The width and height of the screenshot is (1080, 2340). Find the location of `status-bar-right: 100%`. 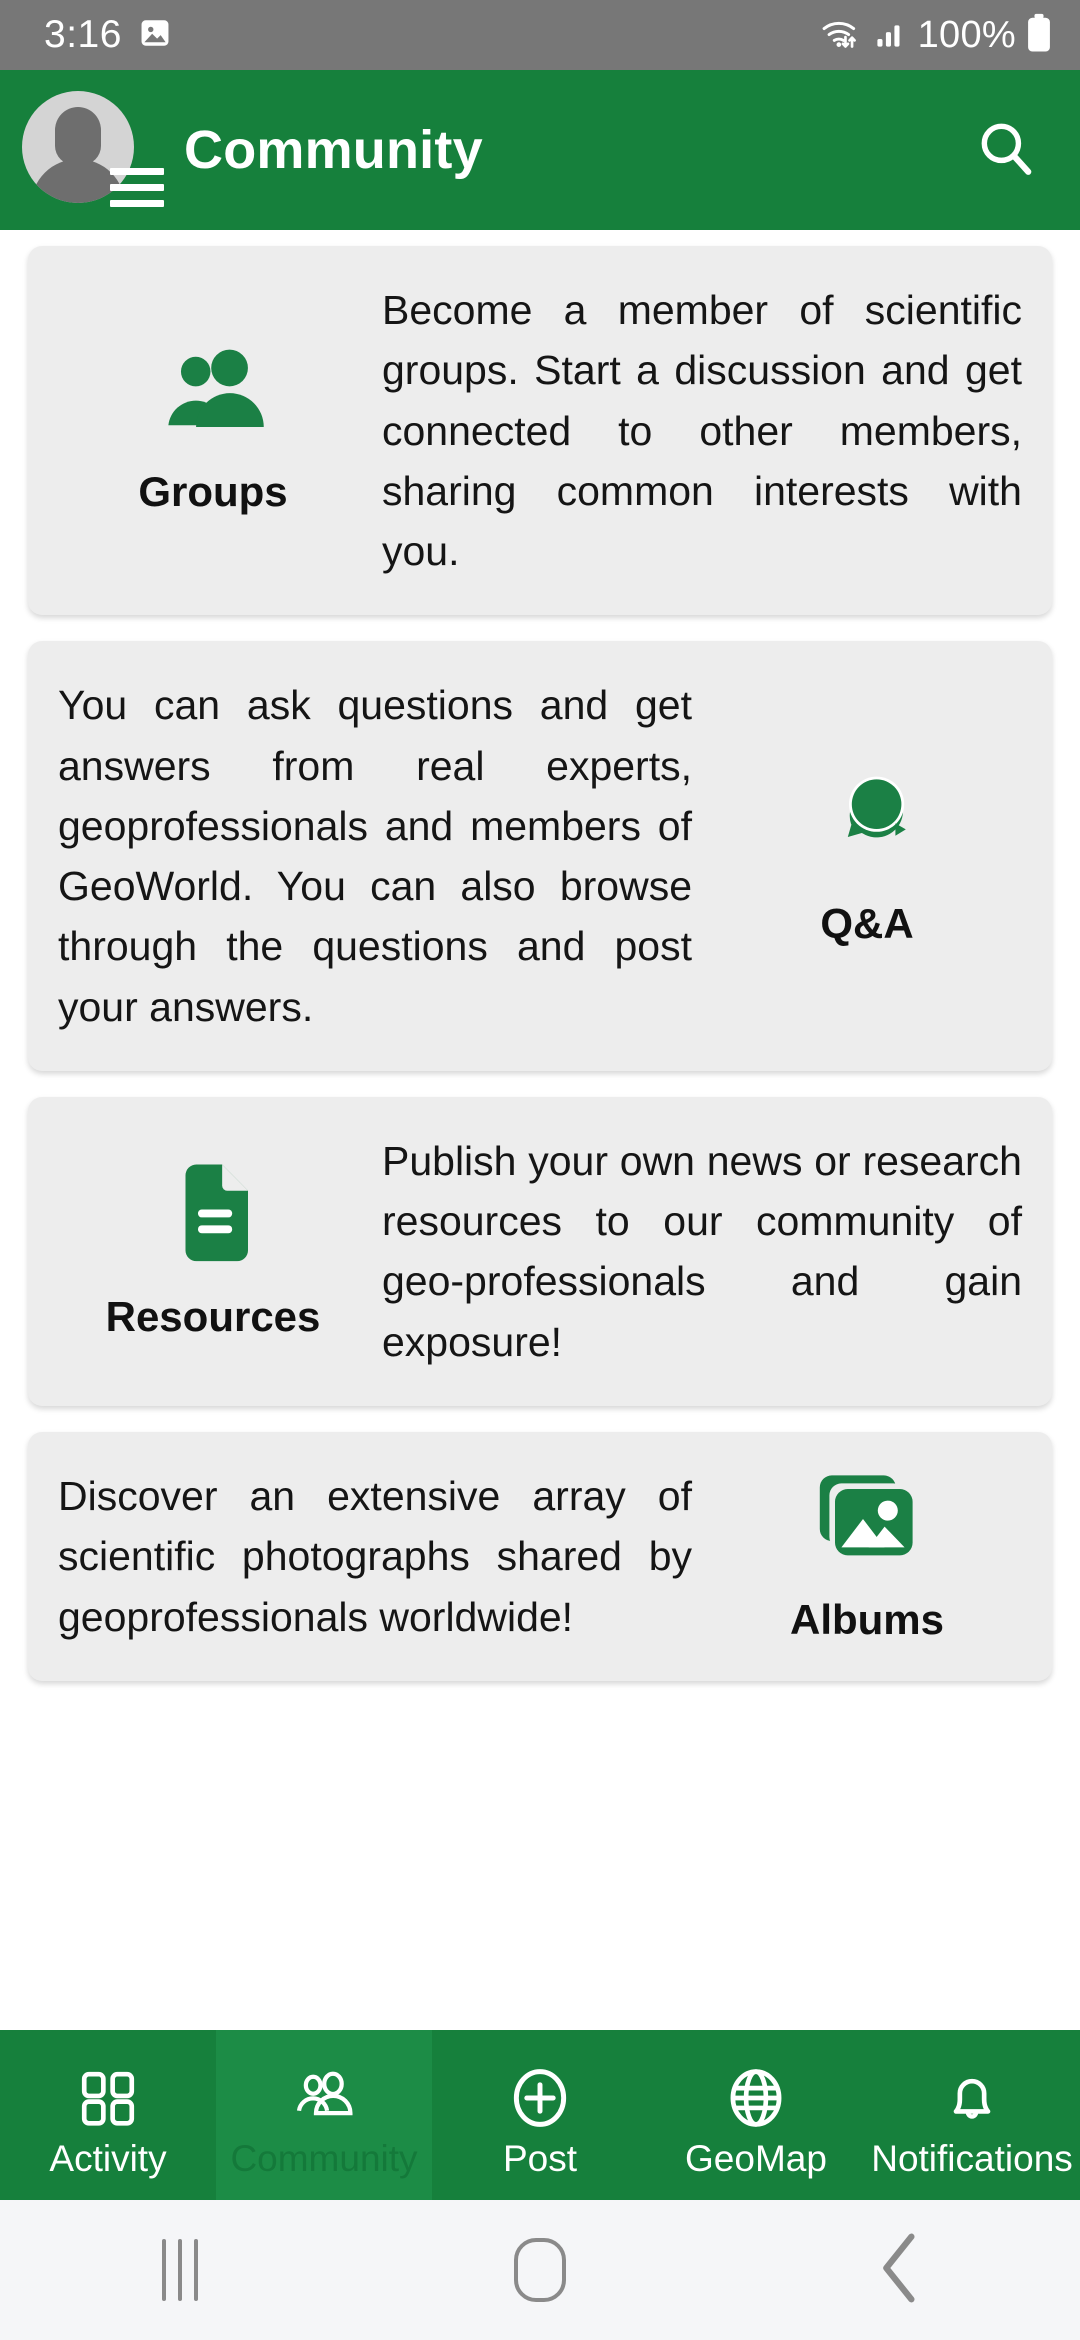

status-bar-right: 100% is located at coordinates (936, 35).